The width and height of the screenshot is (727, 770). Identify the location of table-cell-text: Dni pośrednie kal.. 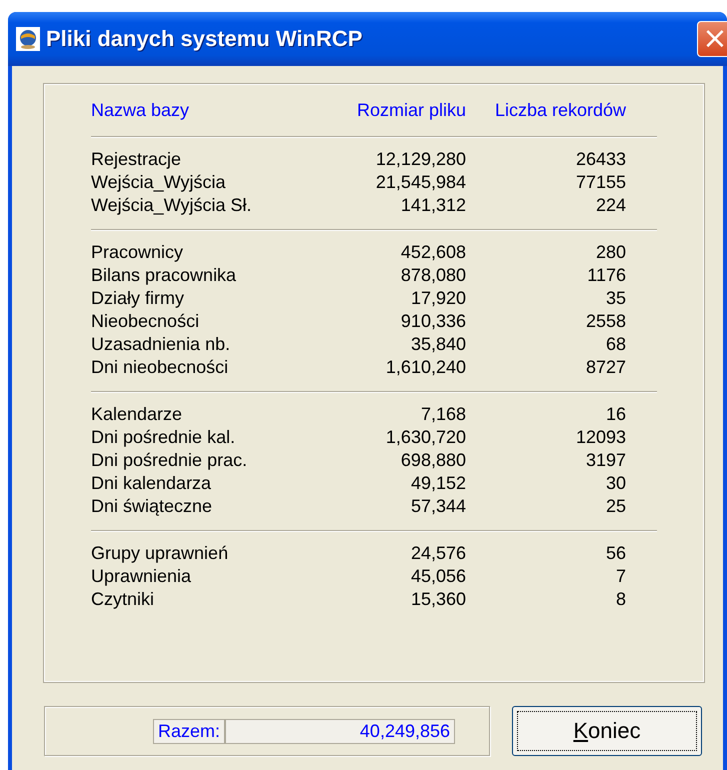
(163, 437).